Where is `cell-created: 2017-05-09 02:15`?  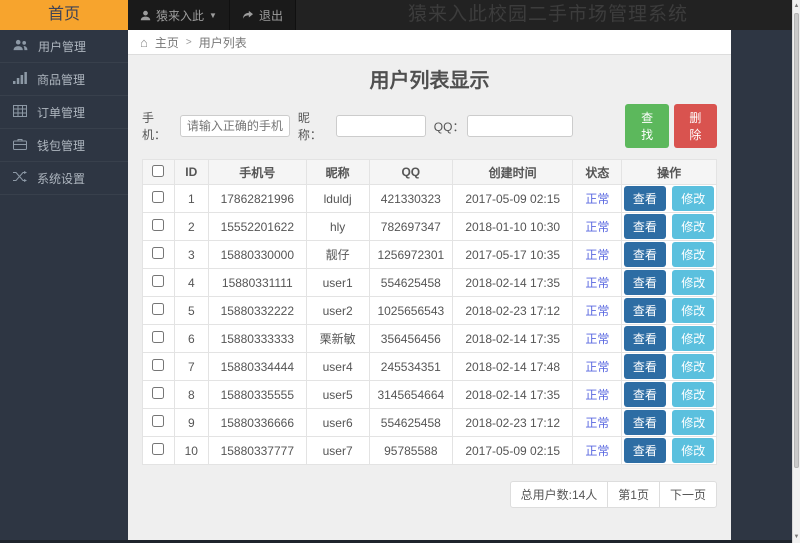
cell-created: 2017-05-09 02:15 is located at coordinates (512, 198).